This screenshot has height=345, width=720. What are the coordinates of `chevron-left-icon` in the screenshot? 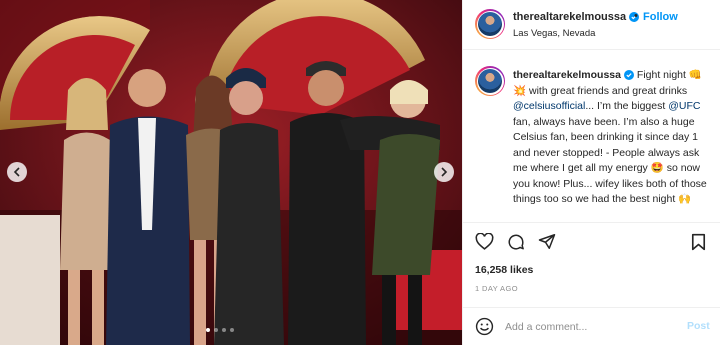 It's located at (16, 172).